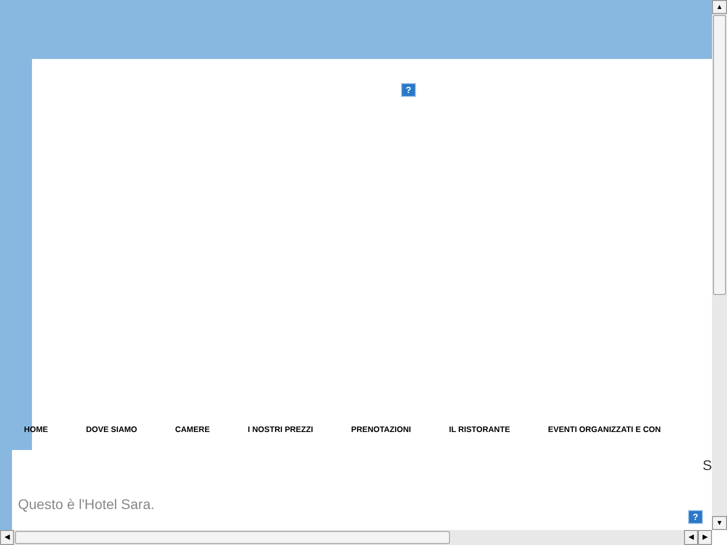  What do you see at coordinates (604, 430) in the screenshot?
I see `nav-link: EVENTI ORGANIZZATI E CON` at bounding box center [604, 430].